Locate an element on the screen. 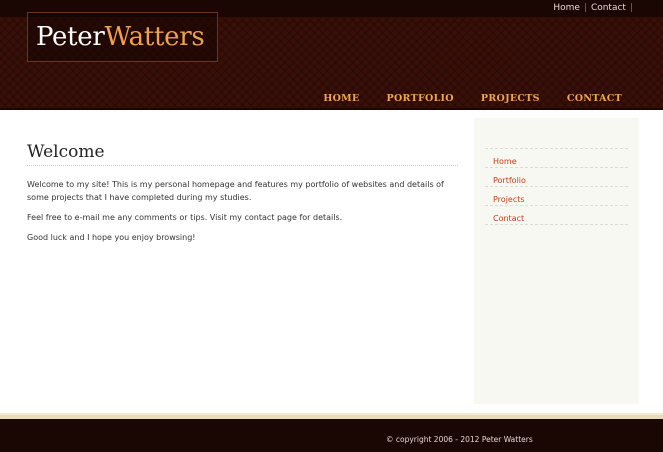  sidebar-link-portfolio: Portfolio is located at coordinates (509, 180).